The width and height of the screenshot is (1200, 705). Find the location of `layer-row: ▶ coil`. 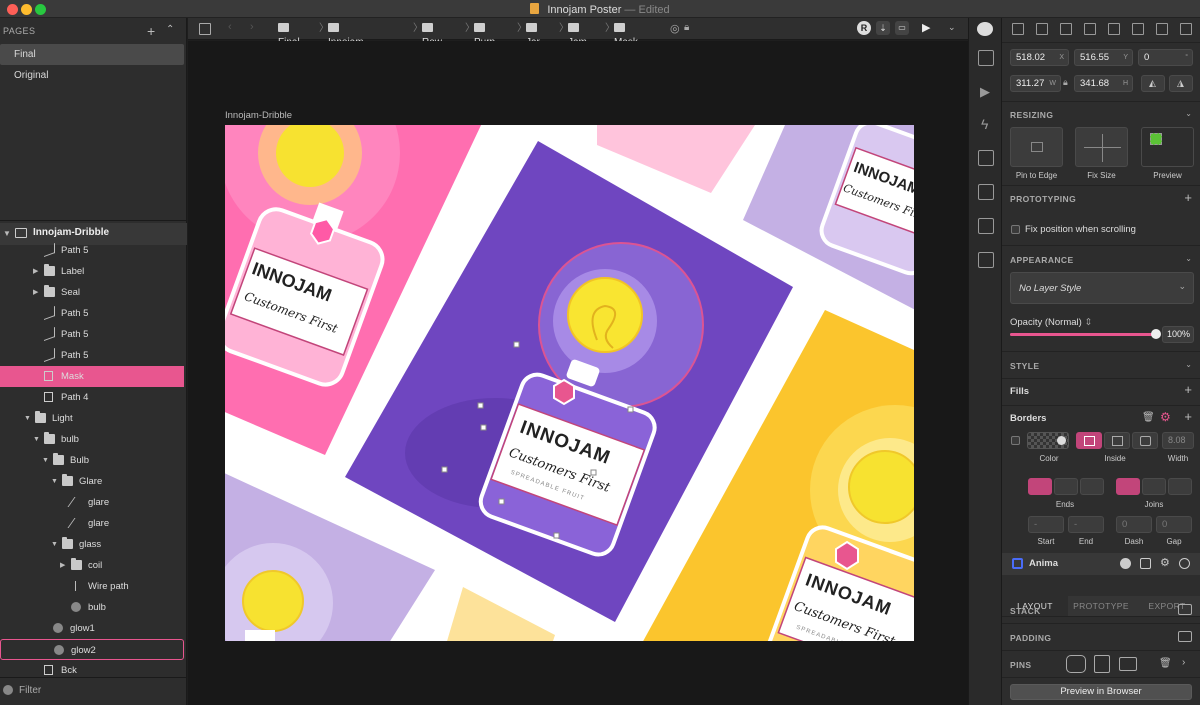

layer-row: ▶ coil is located at coordinates (93, 565).